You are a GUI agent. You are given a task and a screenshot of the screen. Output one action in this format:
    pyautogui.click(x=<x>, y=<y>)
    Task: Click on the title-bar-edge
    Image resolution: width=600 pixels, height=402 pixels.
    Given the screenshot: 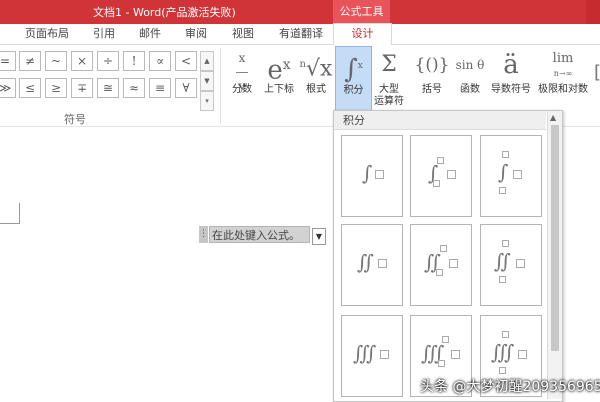 What is the action you would take?
    pyautogui.click(x=593, y=12)
    